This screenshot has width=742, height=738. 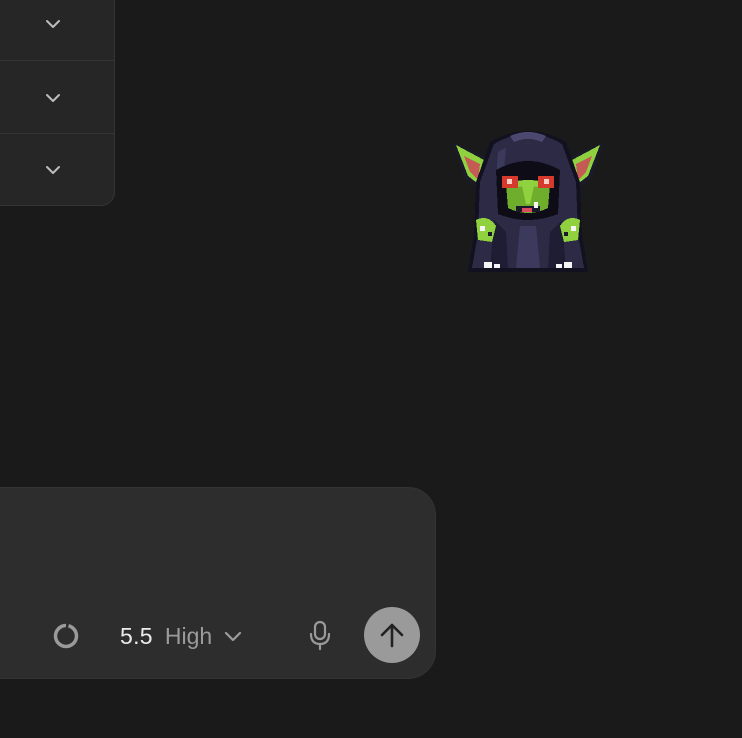 I want to click on arrow-up-icon, so click(x=392, y=635).